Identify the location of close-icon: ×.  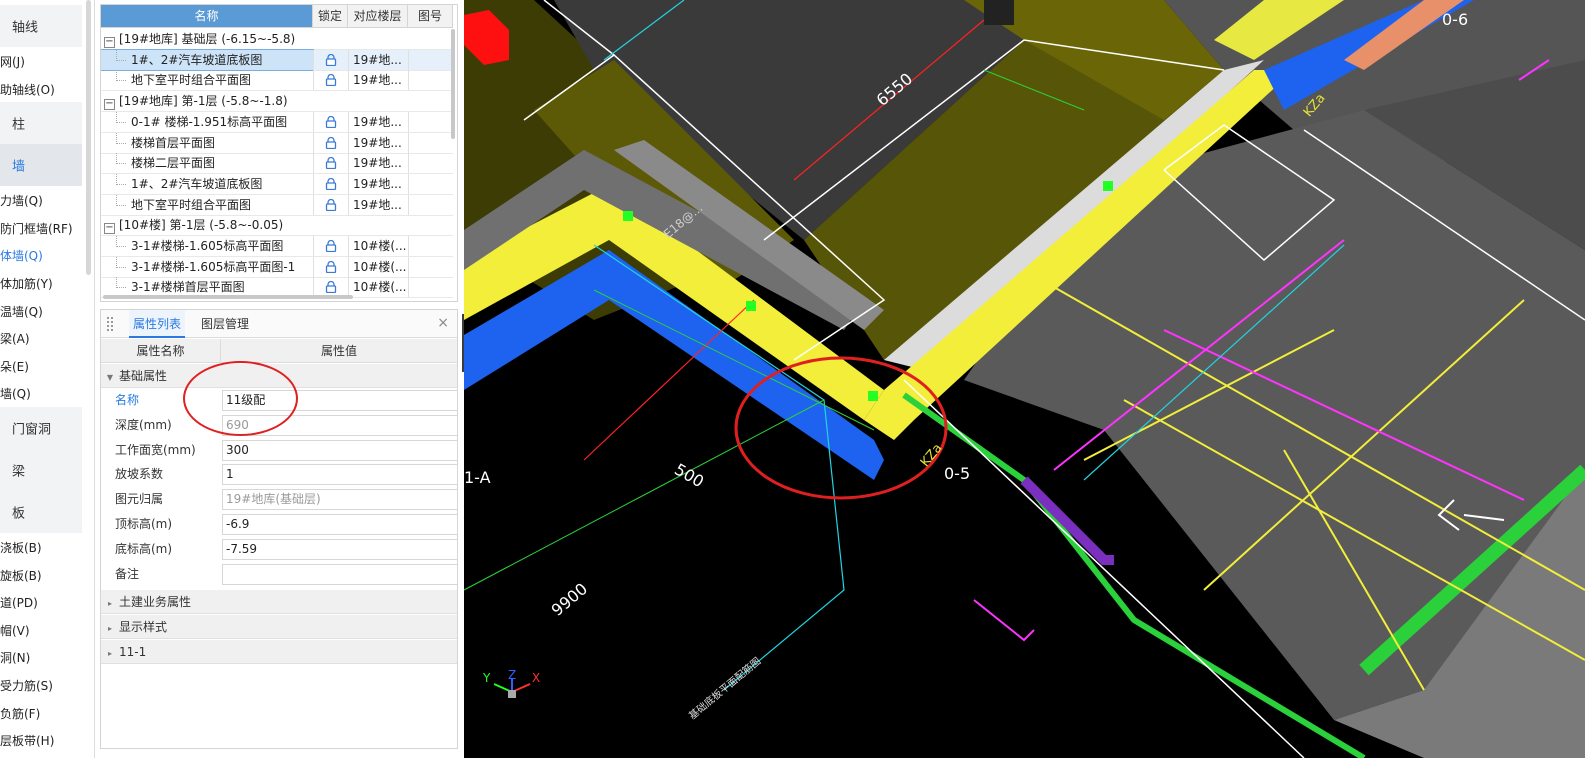
(443, 323).